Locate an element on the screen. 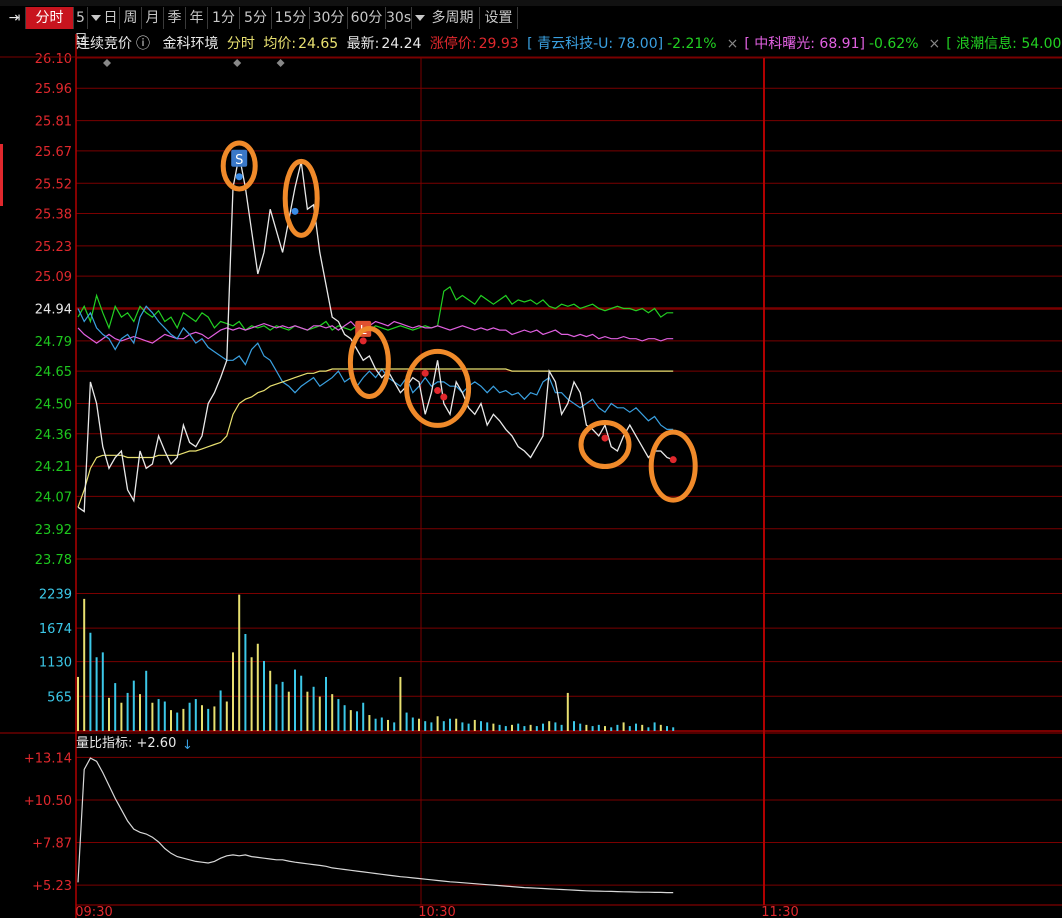  price-tick-label: 25.67 is located at coordinates (53, 152).